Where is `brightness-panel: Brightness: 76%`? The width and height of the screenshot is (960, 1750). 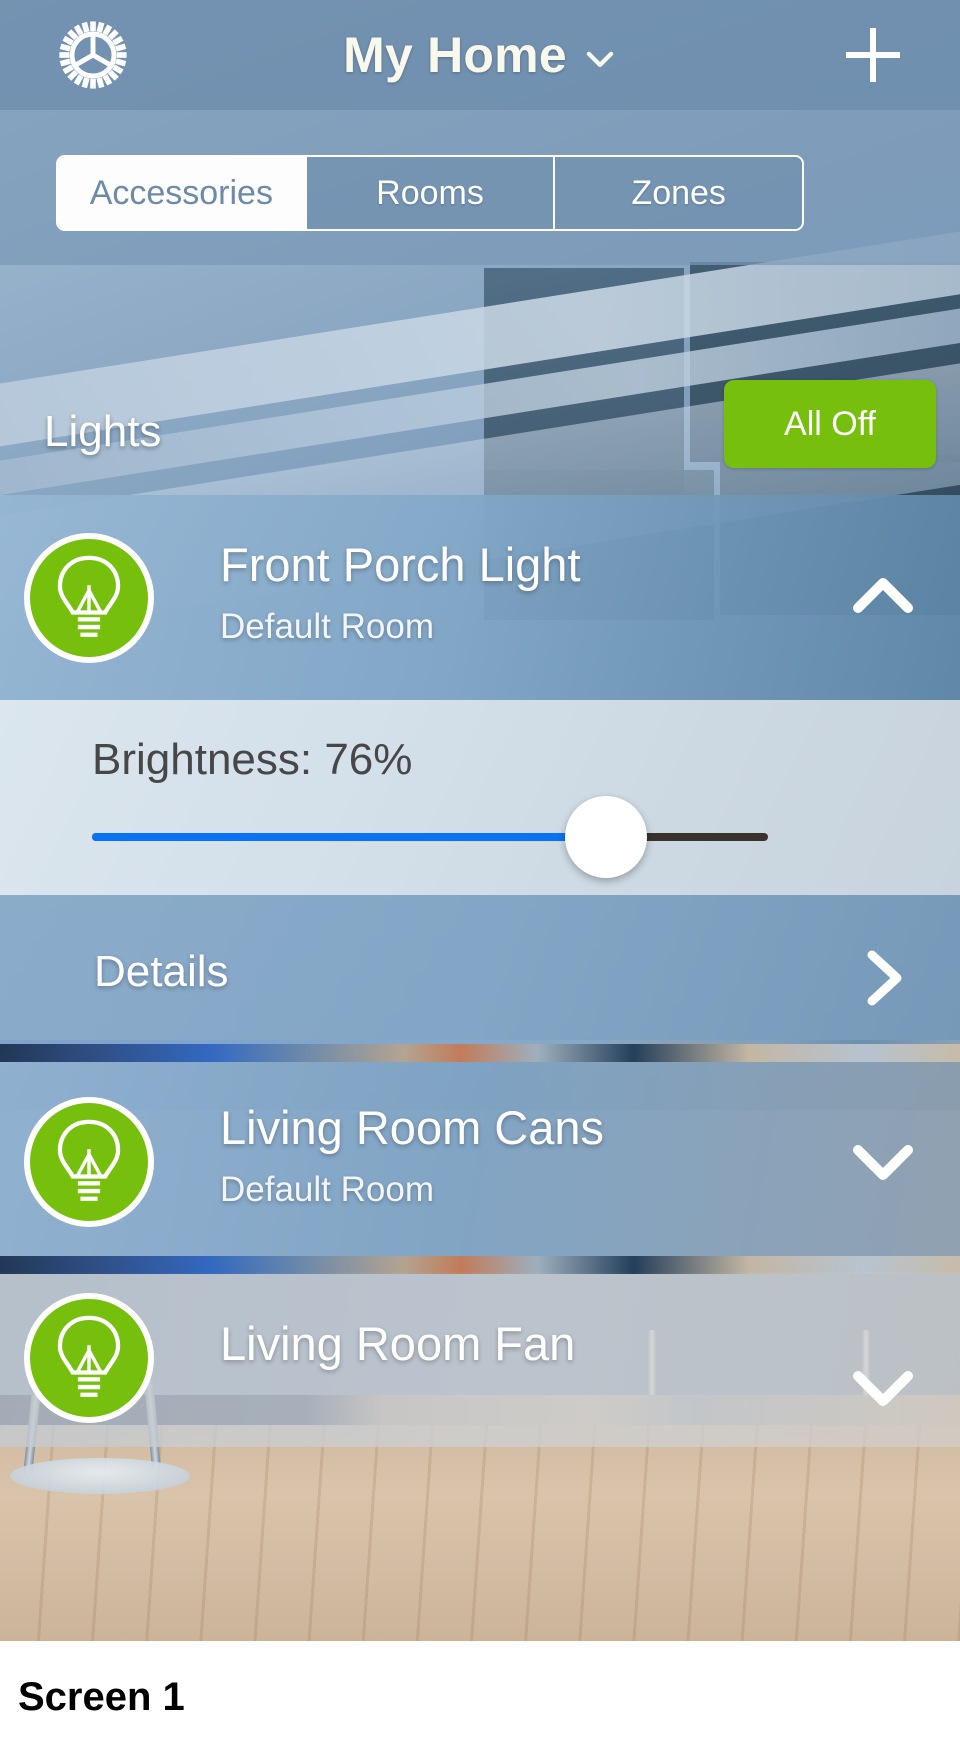
brightness-panel: Brightness: 76% is located at coordinates (480, 797).